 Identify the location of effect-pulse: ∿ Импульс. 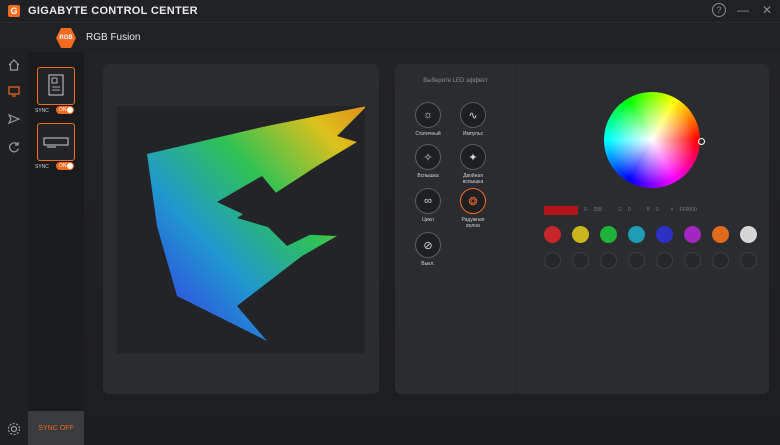
(473, 119).